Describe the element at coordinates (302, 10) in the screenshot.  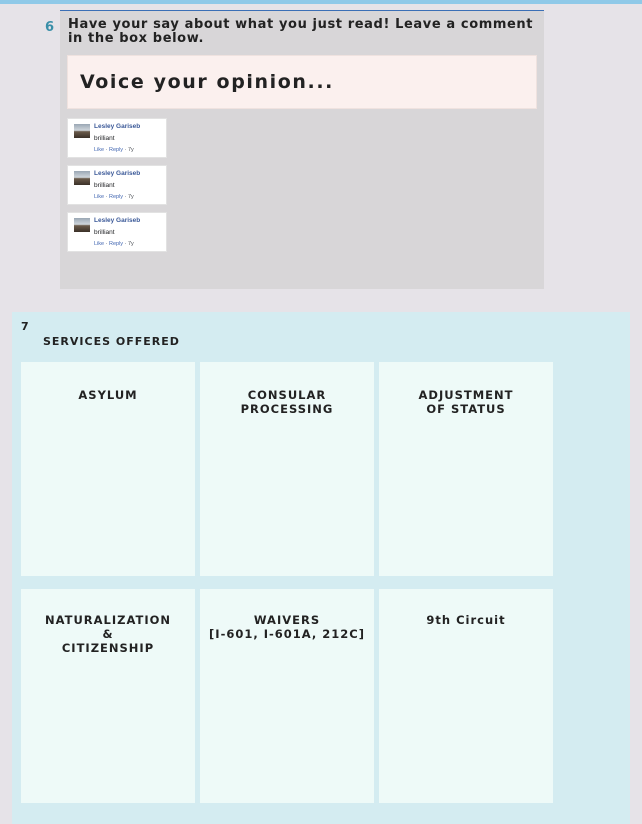
I see `card-top-rule` at that location.